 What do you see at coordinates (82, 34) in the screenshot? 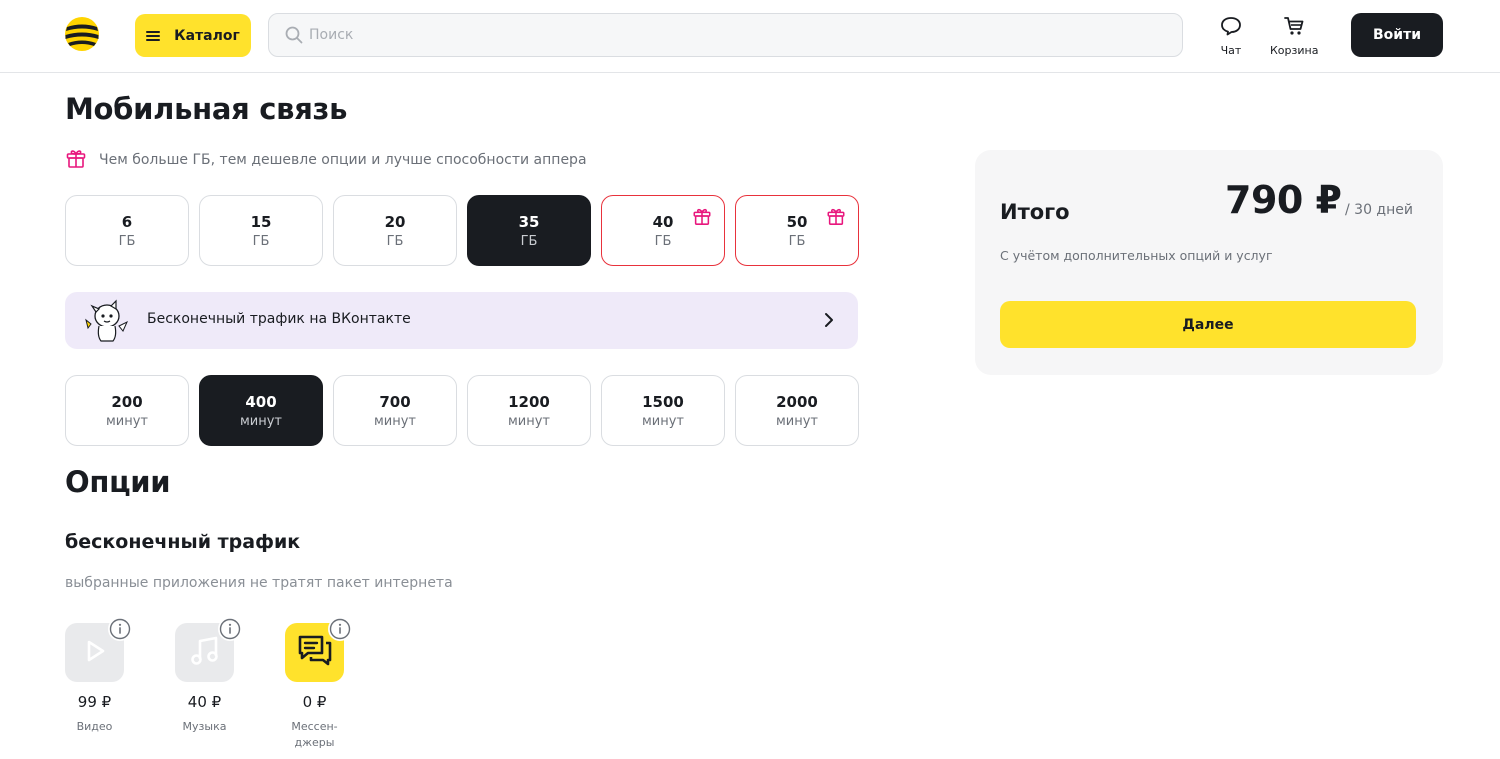
I see `beeline-logo` at bounding box center [82, 34].